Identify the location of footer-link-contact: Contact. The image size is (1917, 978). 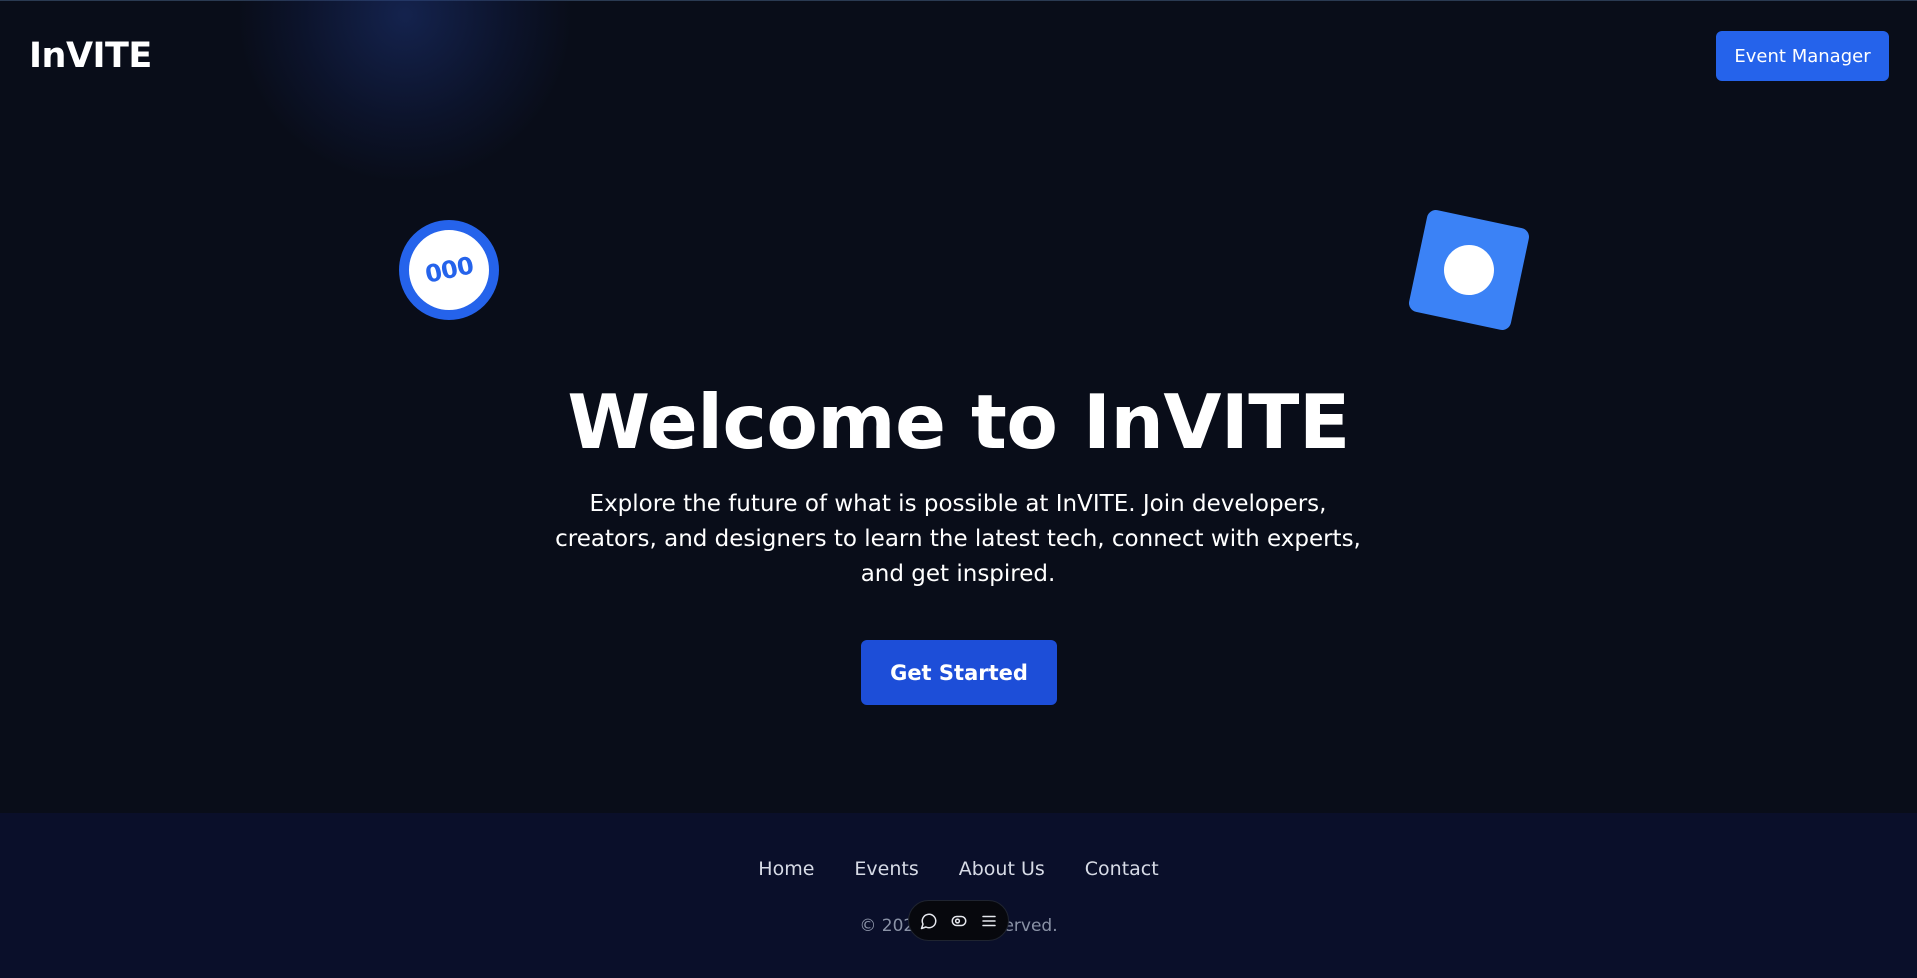
(1122, 869).